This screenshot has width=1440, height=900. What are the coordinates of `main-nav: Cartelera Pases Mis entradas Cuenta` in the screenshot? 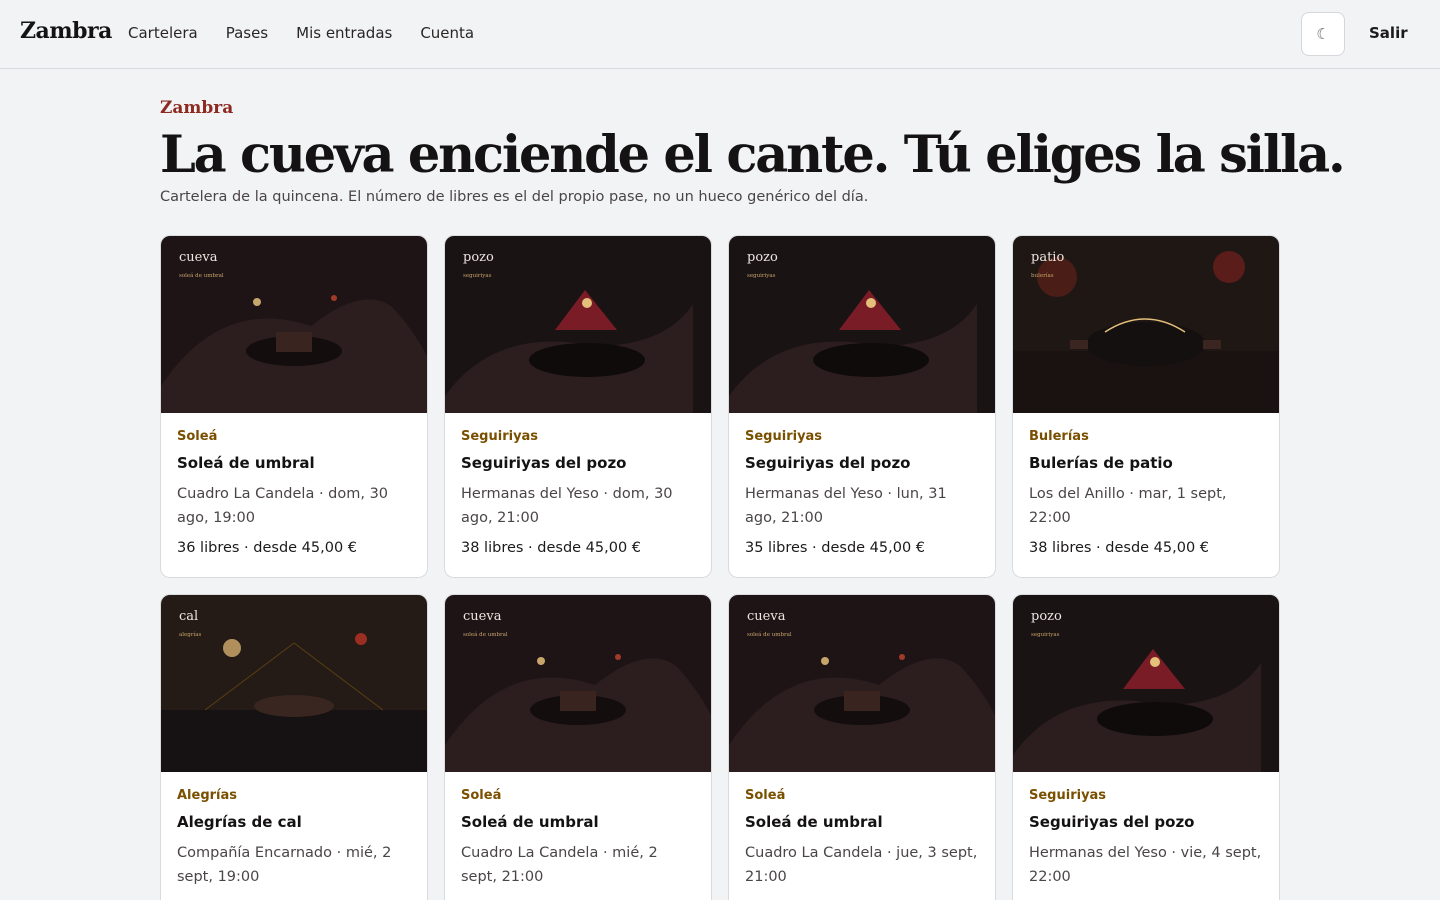 It's located at (301, 33).